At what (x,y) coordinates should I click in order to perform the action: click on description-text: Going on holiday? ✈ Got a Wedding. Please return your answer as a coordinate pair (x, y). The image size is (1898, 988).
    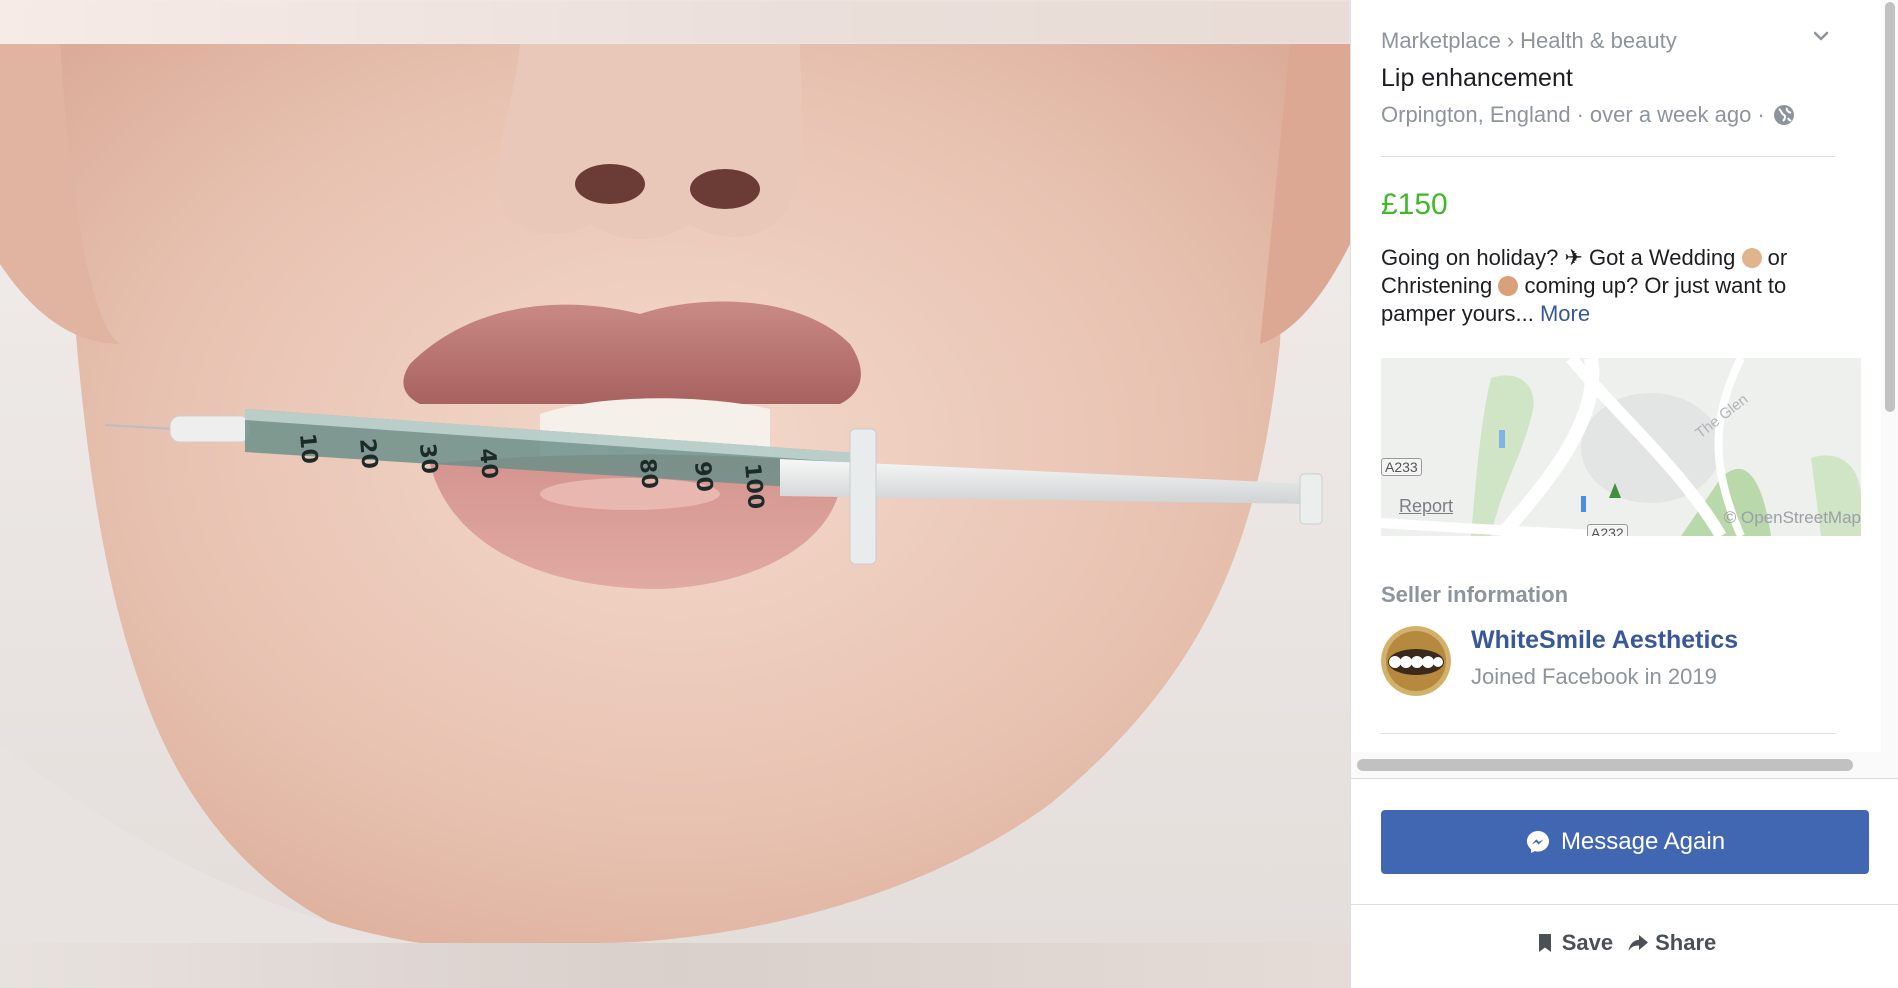
    Looking at the image, I should click on (1558, 257).